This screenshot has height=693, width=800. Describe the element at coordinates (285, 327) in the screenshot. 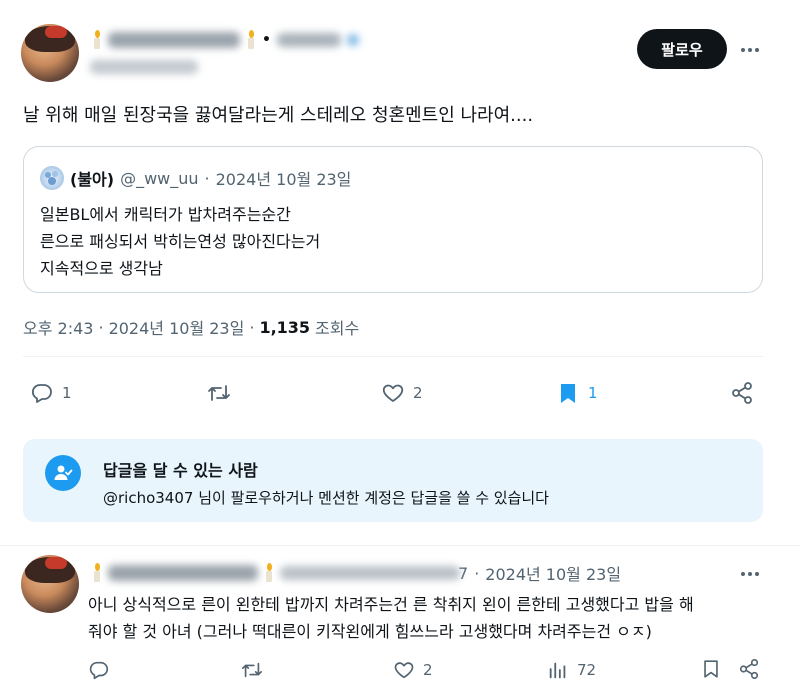

I see `views-count: 1,135` at that location.